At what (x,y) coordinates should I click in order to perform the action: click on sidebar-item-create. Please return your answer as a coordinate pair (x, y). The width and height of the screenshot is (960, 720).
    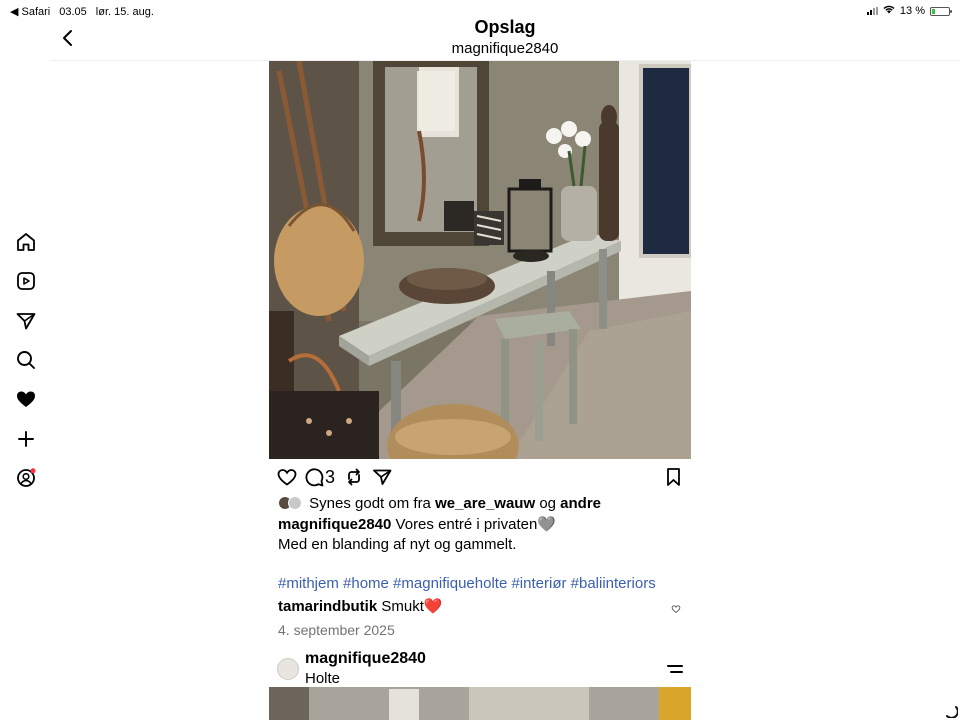
    Looking at the image, I should click on (26, 439).